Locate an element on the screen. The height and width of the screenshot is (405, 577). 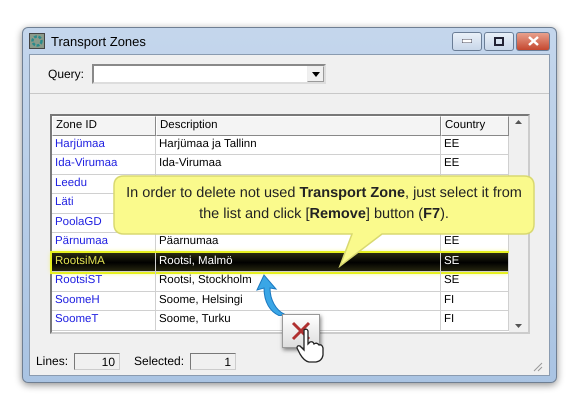
selected-label: Selected: is located at coordinates (159, 361).